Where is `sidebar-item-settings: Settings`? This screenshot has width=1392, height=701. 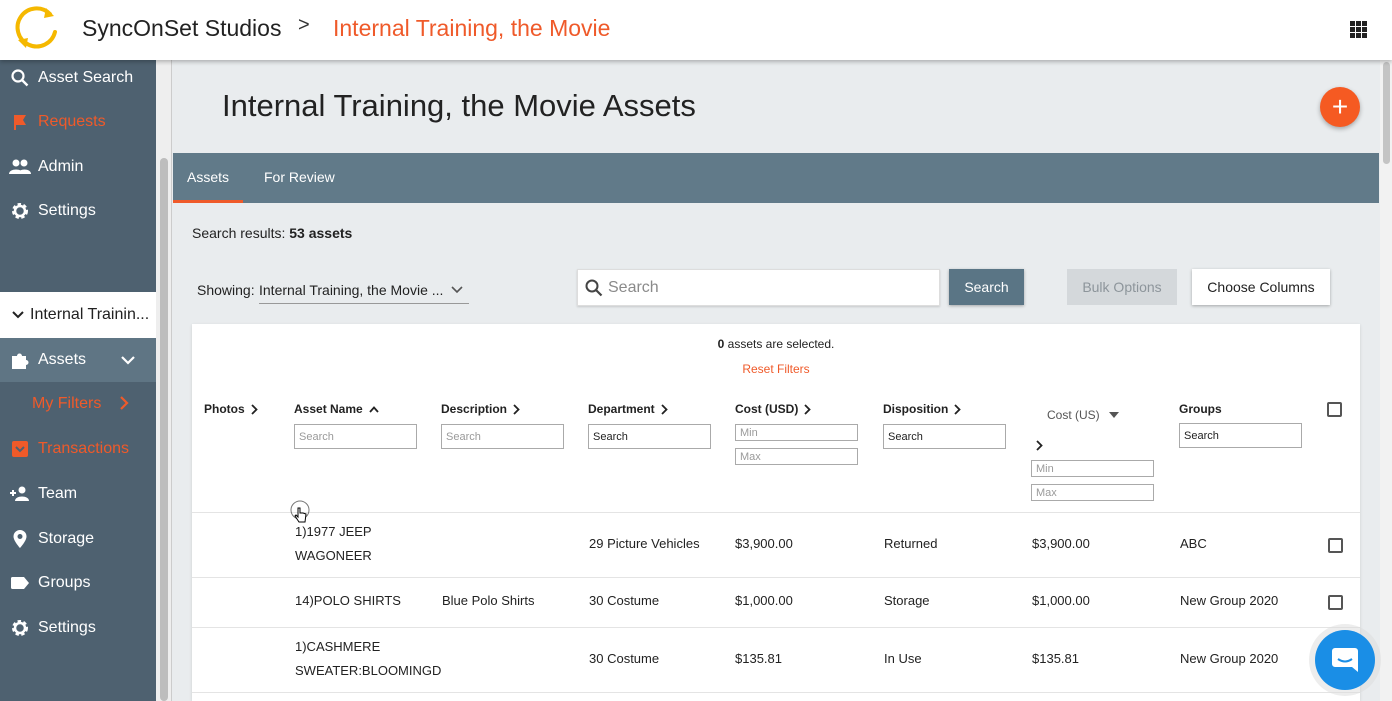
sidebar-item-settings: Settings is located at coordinates (78, 211).